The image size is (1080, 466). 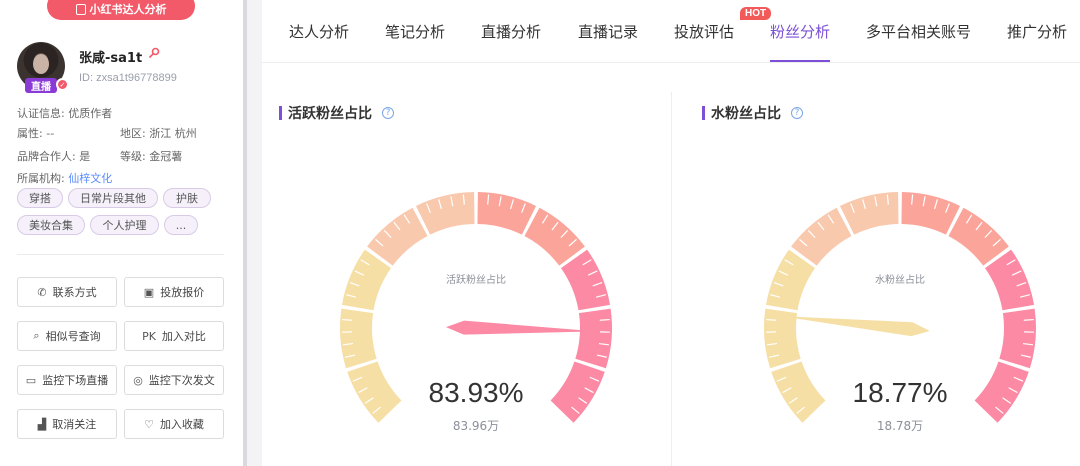 What do you see at coordinates (415, 31) in the screenshot?
I see `tab-note-analysis: 笔记分析` at bounding box center [415, 31].